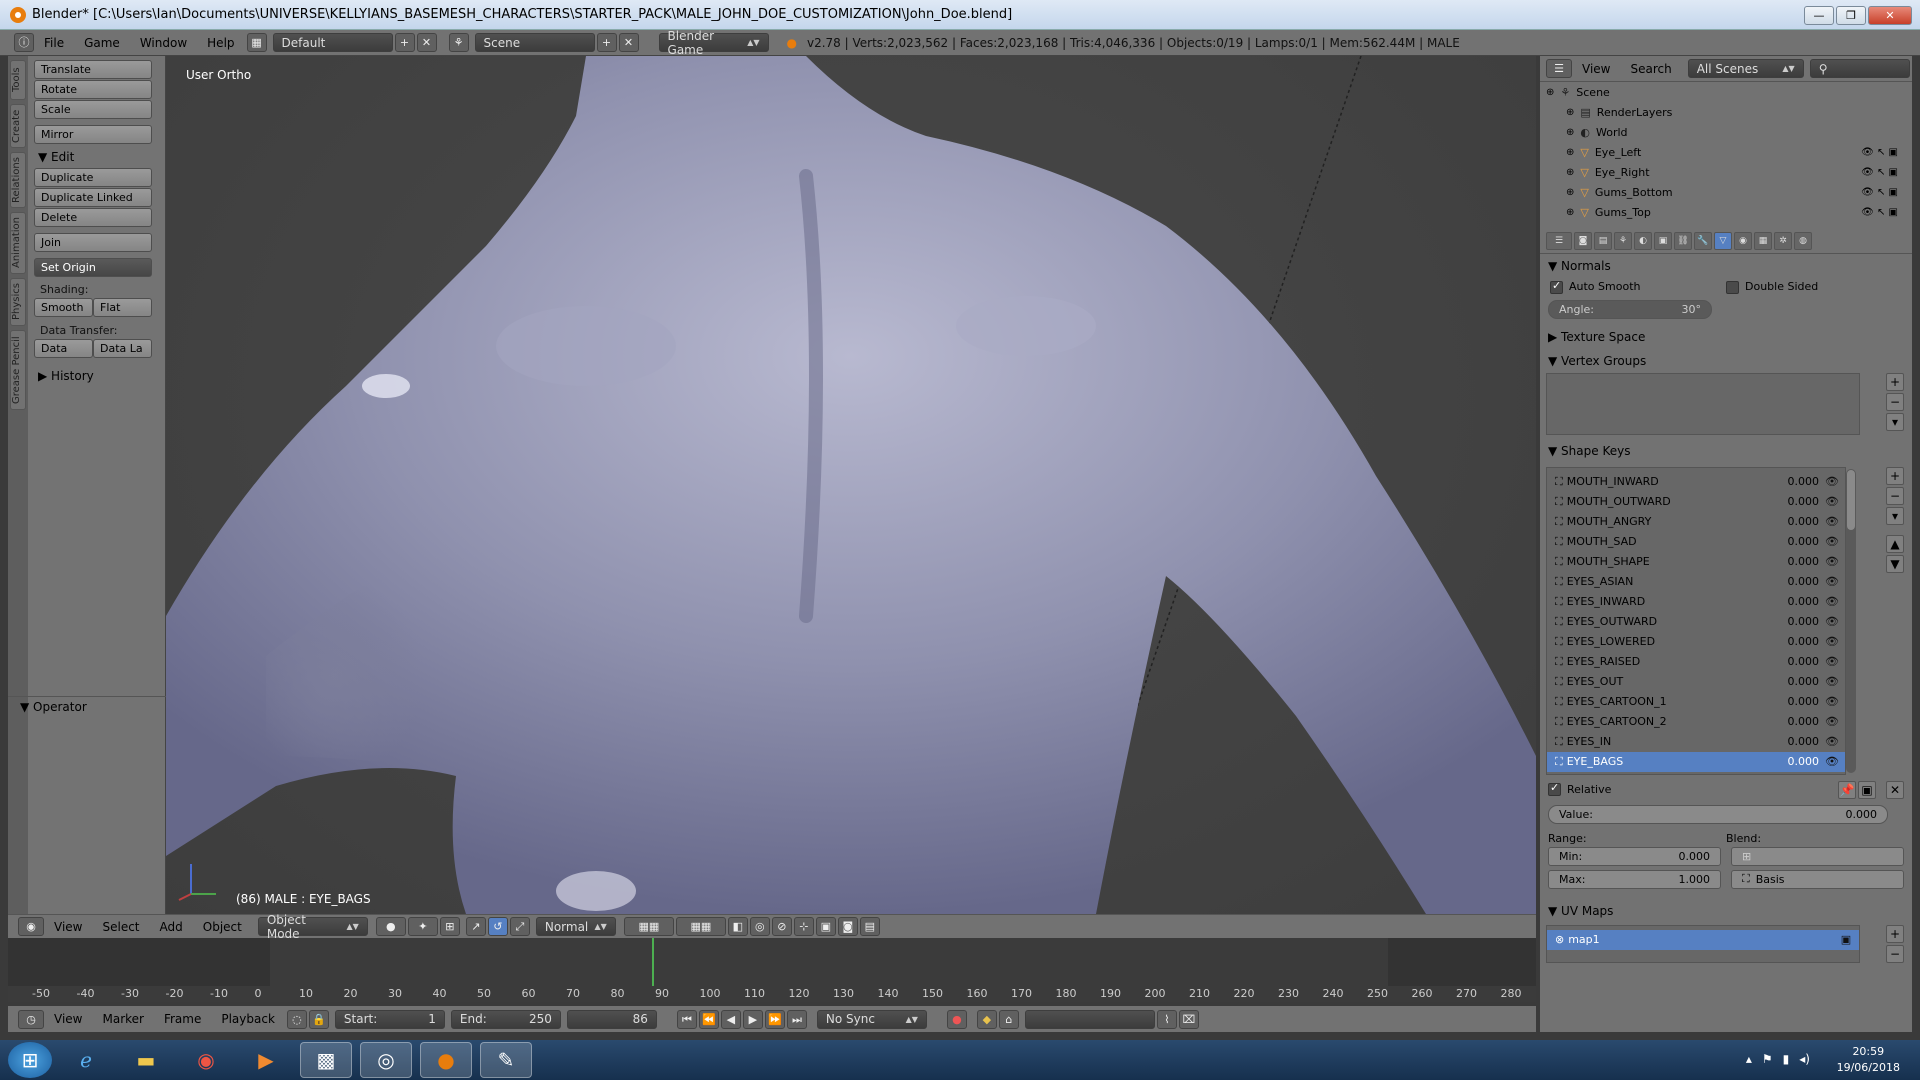 This screenshot has width=1920, height=1080. I want to click on internet-explorer-icon: ℯ, so click(86, 1060).